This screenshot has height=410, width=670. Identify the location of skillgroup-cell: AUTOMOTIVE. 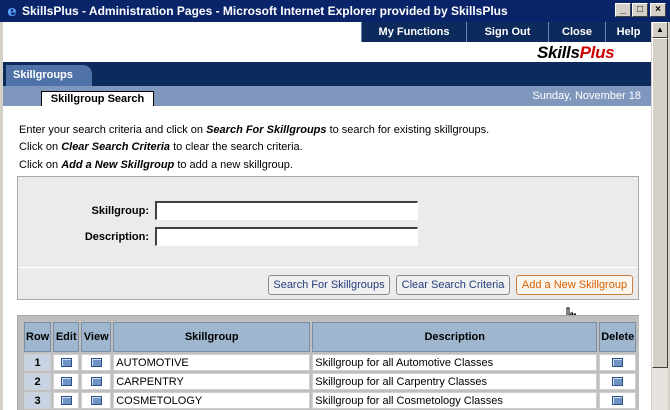
(212, 362).